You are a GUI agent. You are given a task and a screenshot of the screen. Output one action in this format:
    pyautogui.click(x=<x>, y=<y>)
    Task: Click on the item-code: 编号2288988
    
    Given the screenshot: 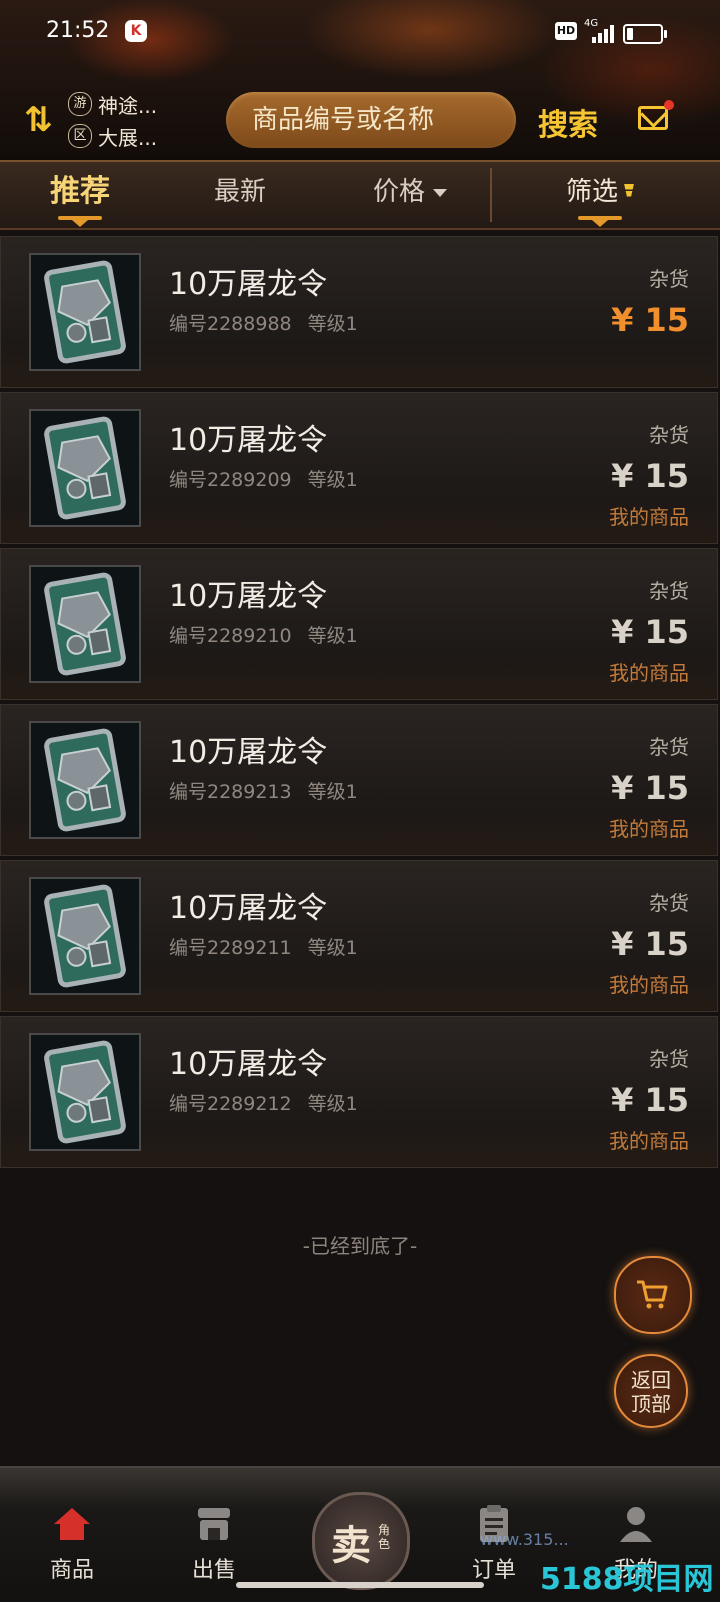 What is the action you would take?
    pyautogui.click(x=230, y=324)
    